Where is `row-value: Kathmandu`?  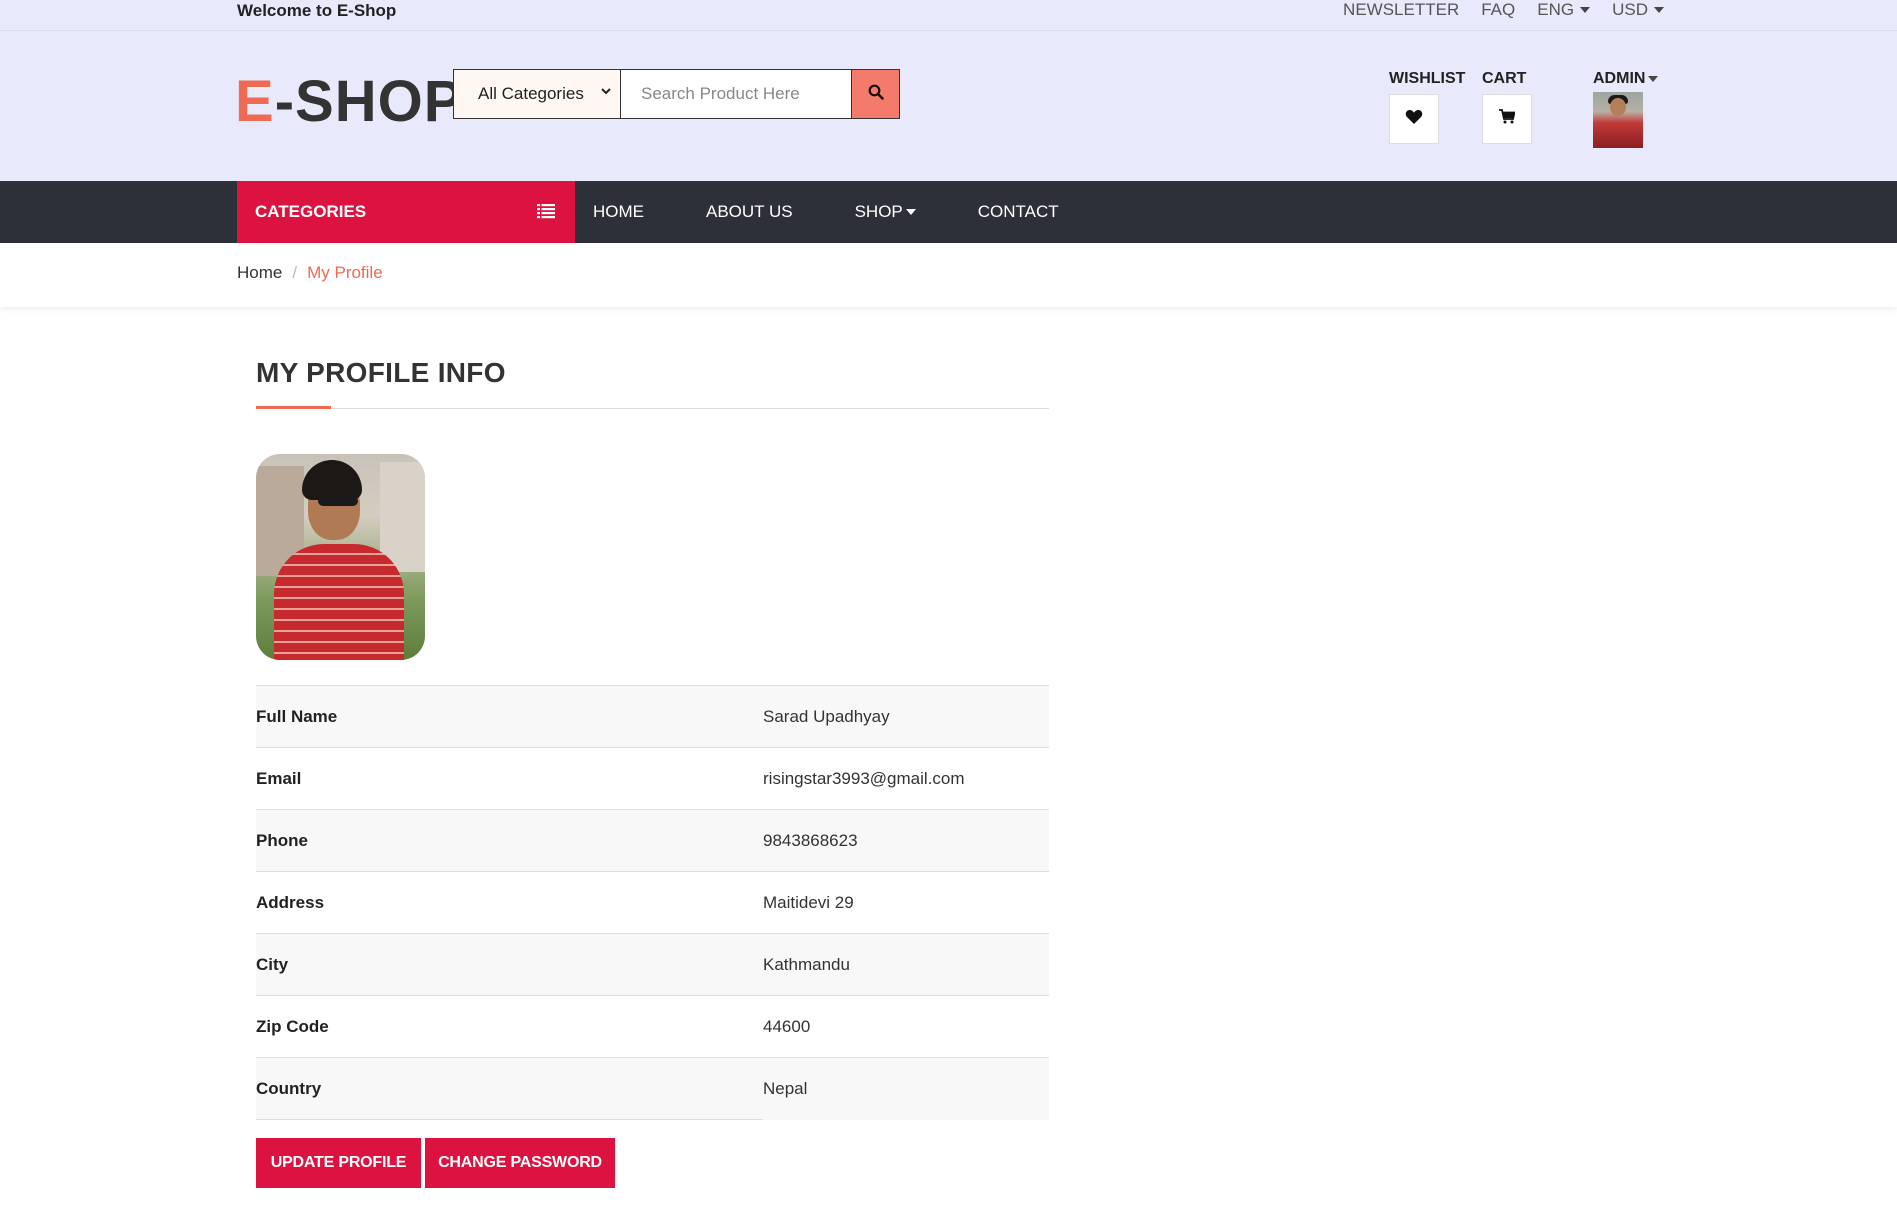
row-value: Kathmandu is located at coordinates (906, 964).